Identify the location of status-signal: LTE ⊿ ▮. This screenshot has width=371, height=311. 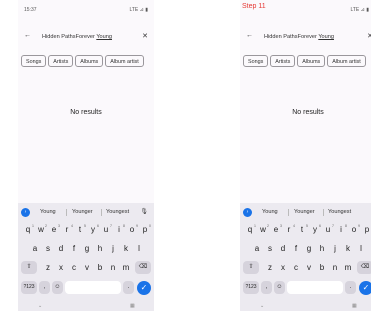
(359, 10).